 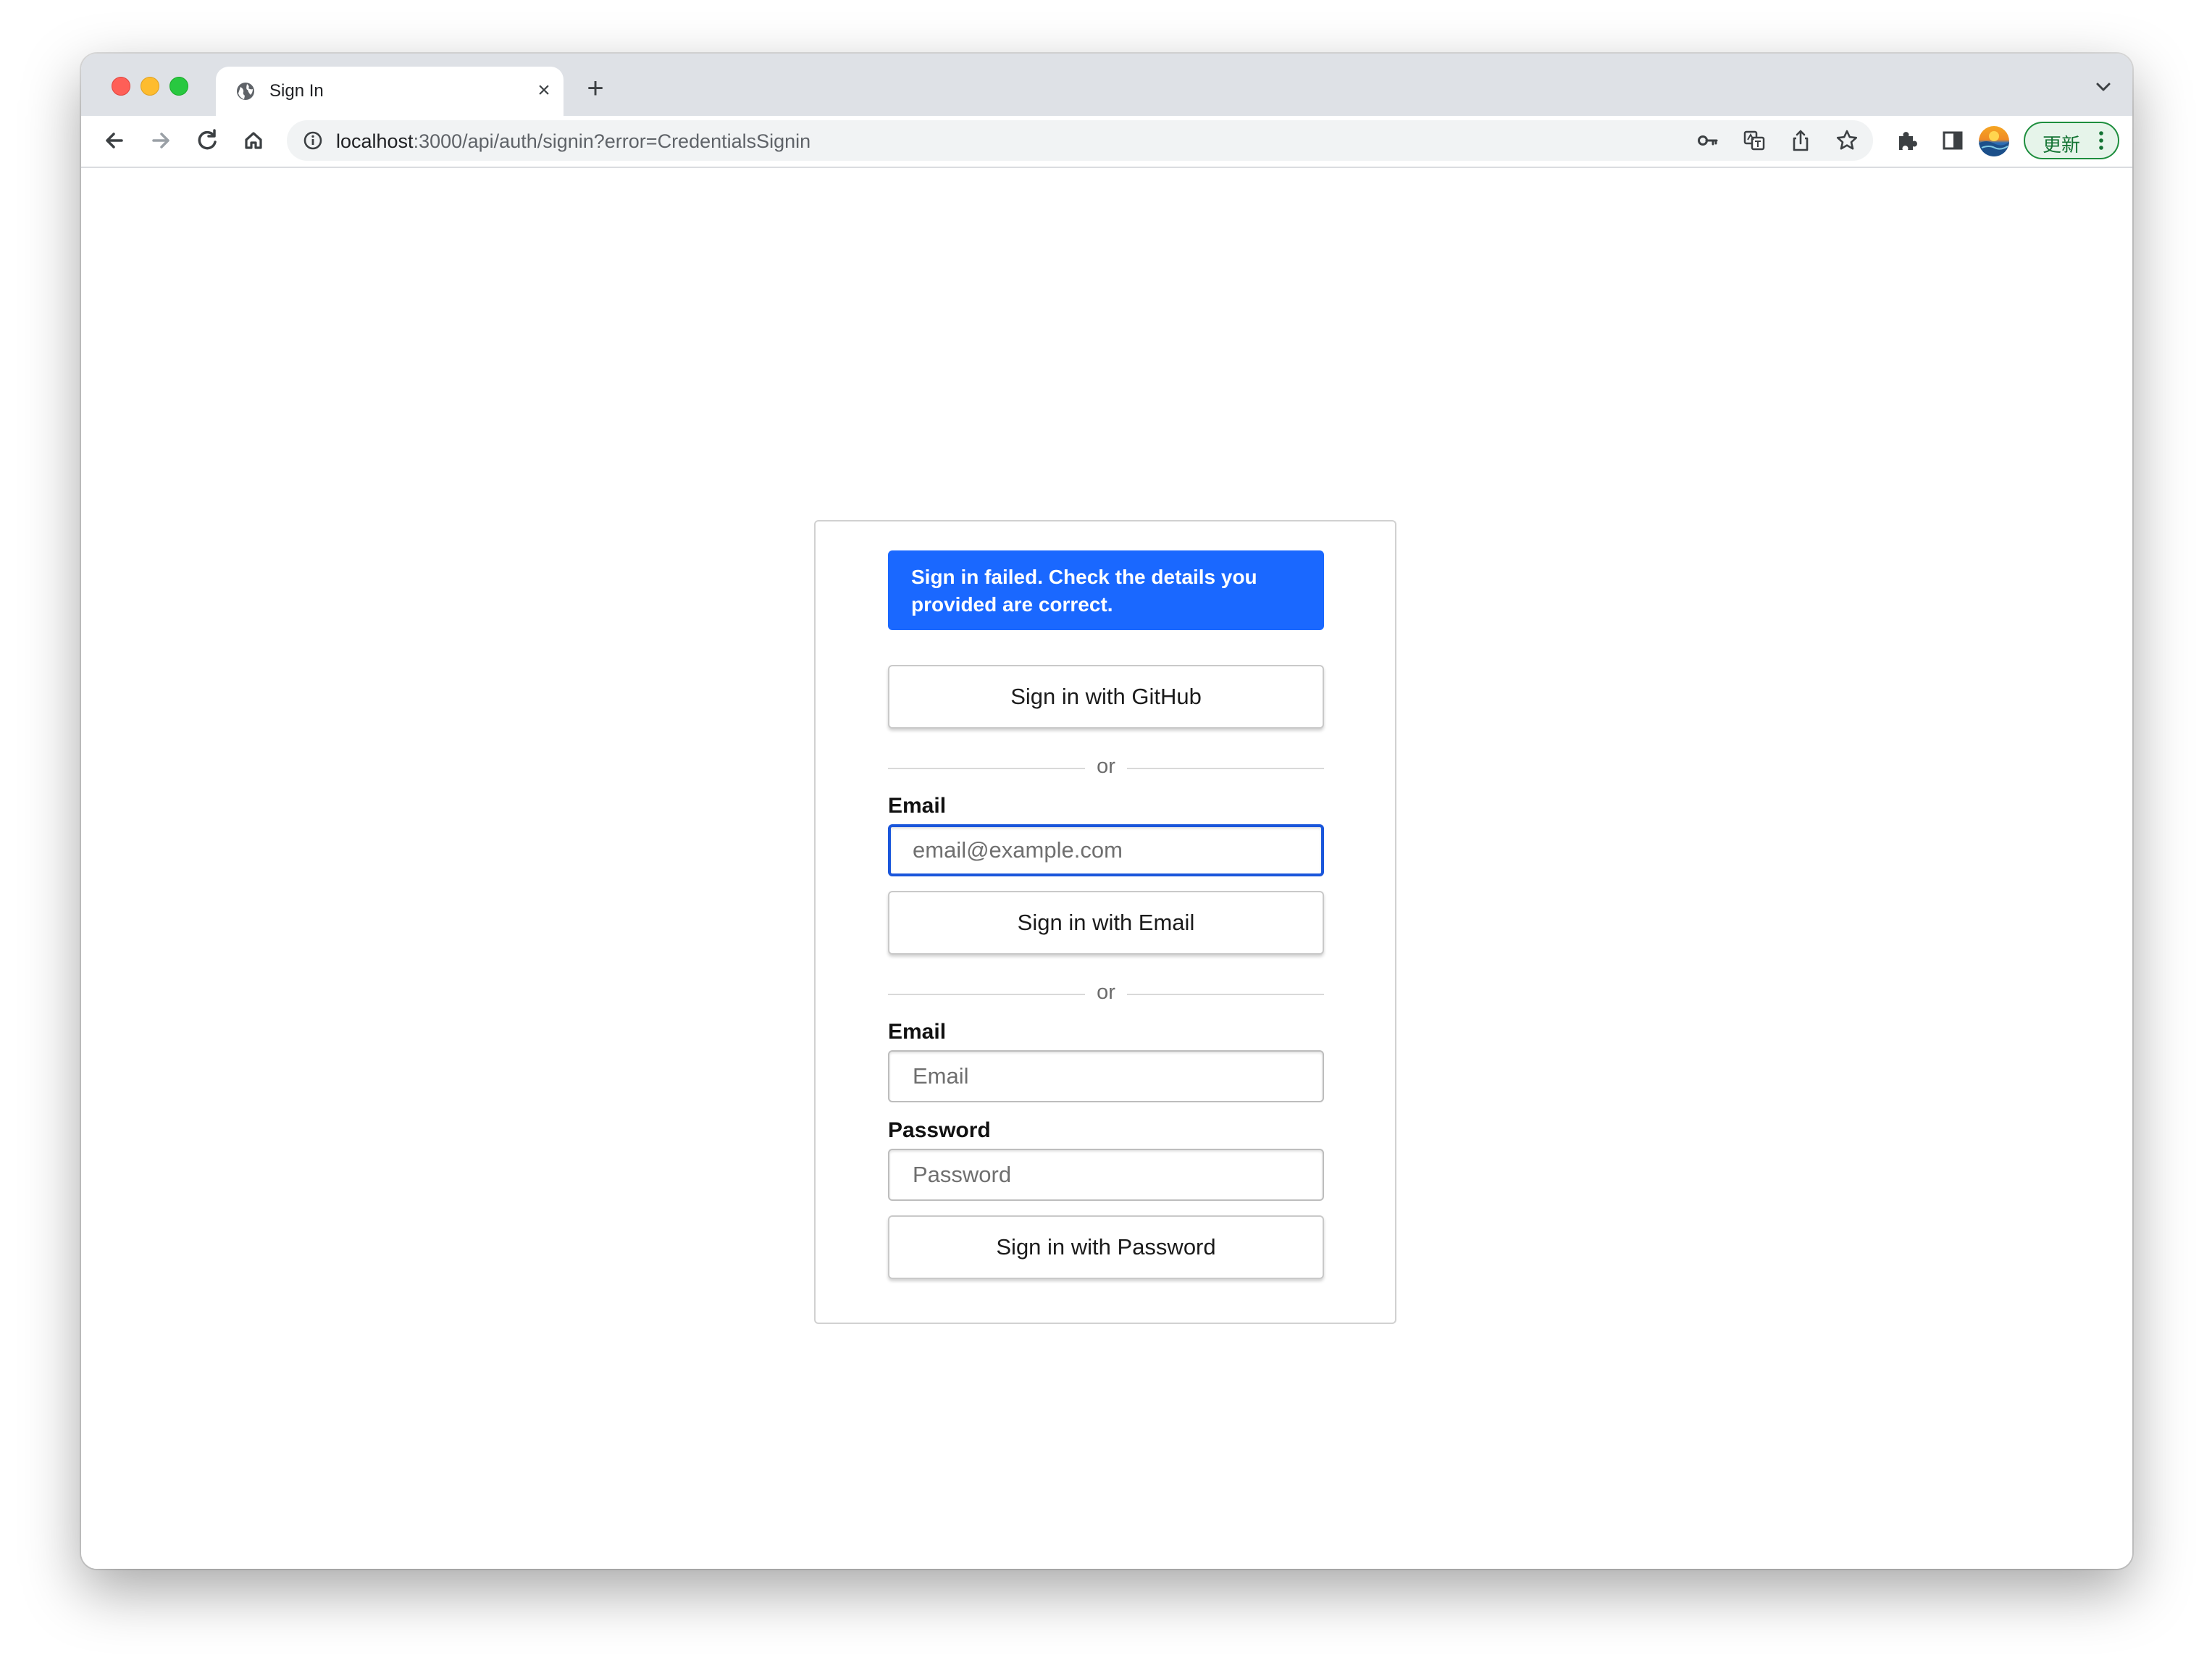 What do you see at coordinates (1847, 140) in the screenshot?
I see `star-icon` at bounding box center [1847, 140].